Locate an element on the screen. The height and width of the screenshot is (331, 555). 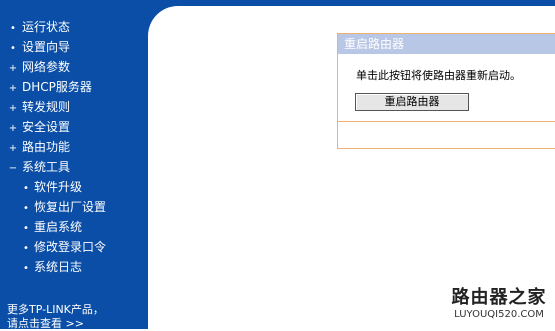
sidebar-subitem-label: 软件升级 is located at coordinates (58, 187).